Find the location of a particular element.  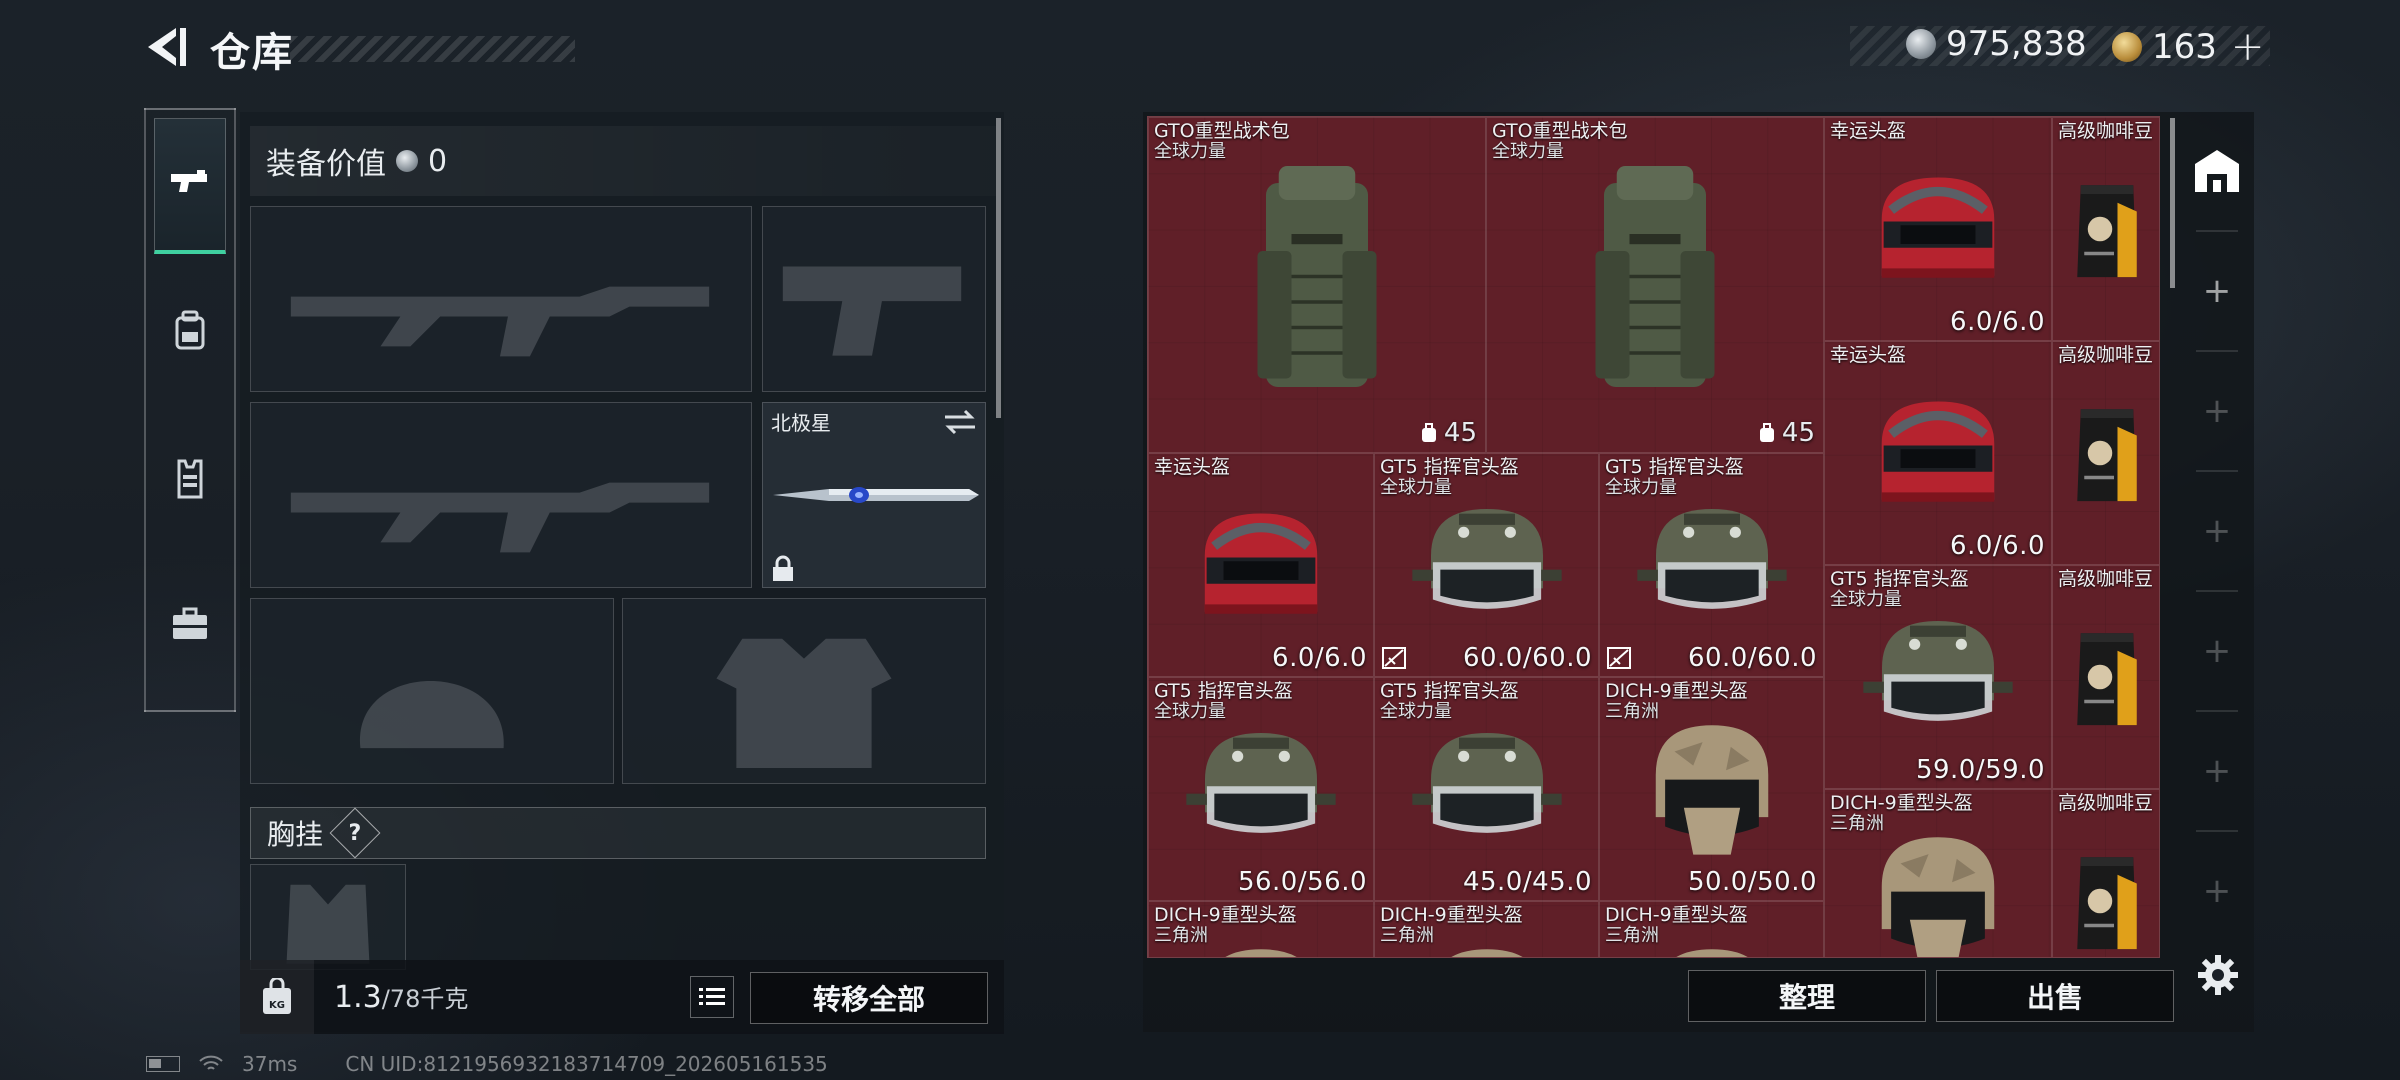

weight-bar: KG 1.3/78千克 转移全部 is located at coordinates (622, 997).